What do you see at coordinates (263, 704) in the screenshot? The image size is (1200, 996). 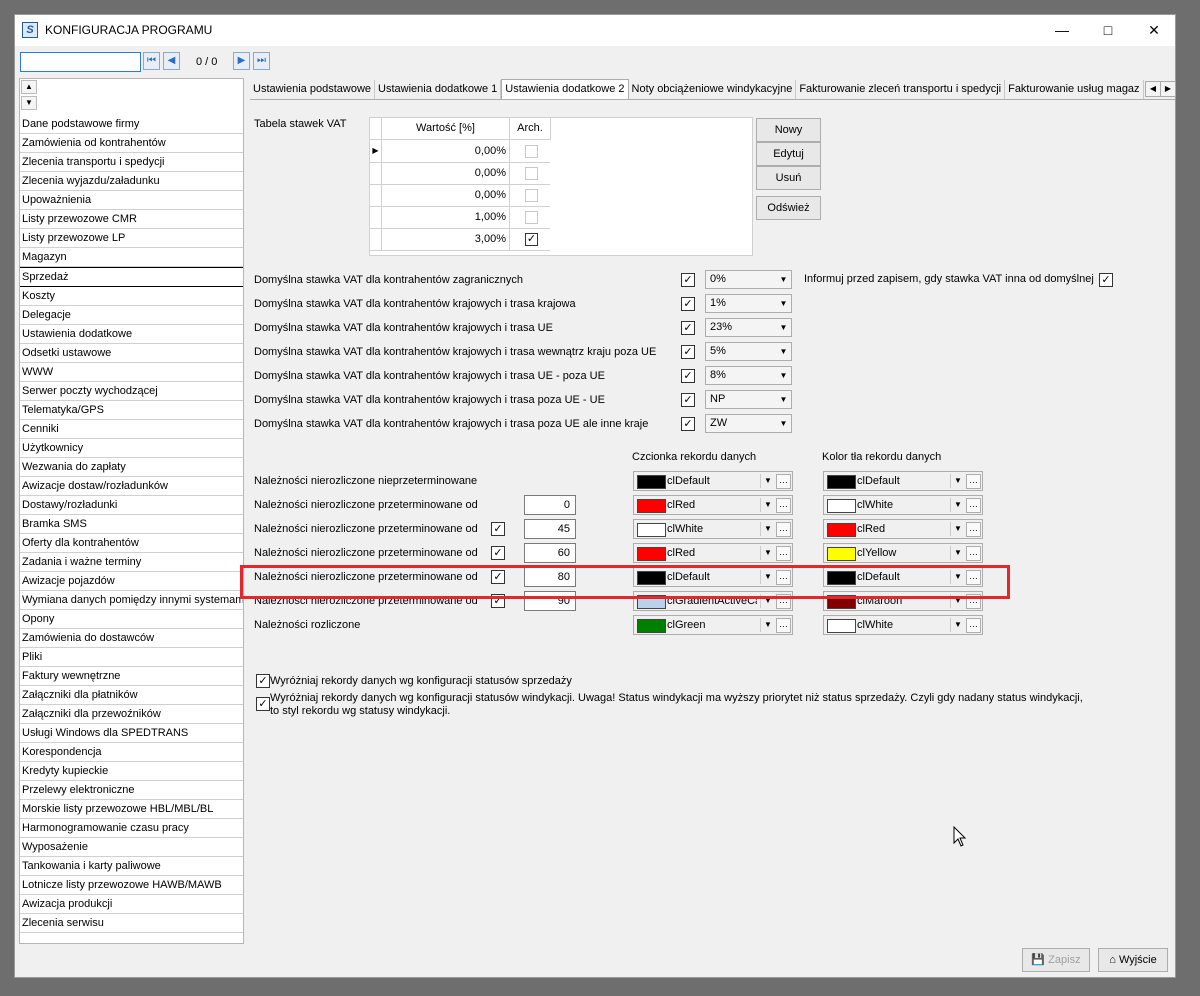 I see `status-collection-checkbox: ✓` at bounding box center [263, 704].